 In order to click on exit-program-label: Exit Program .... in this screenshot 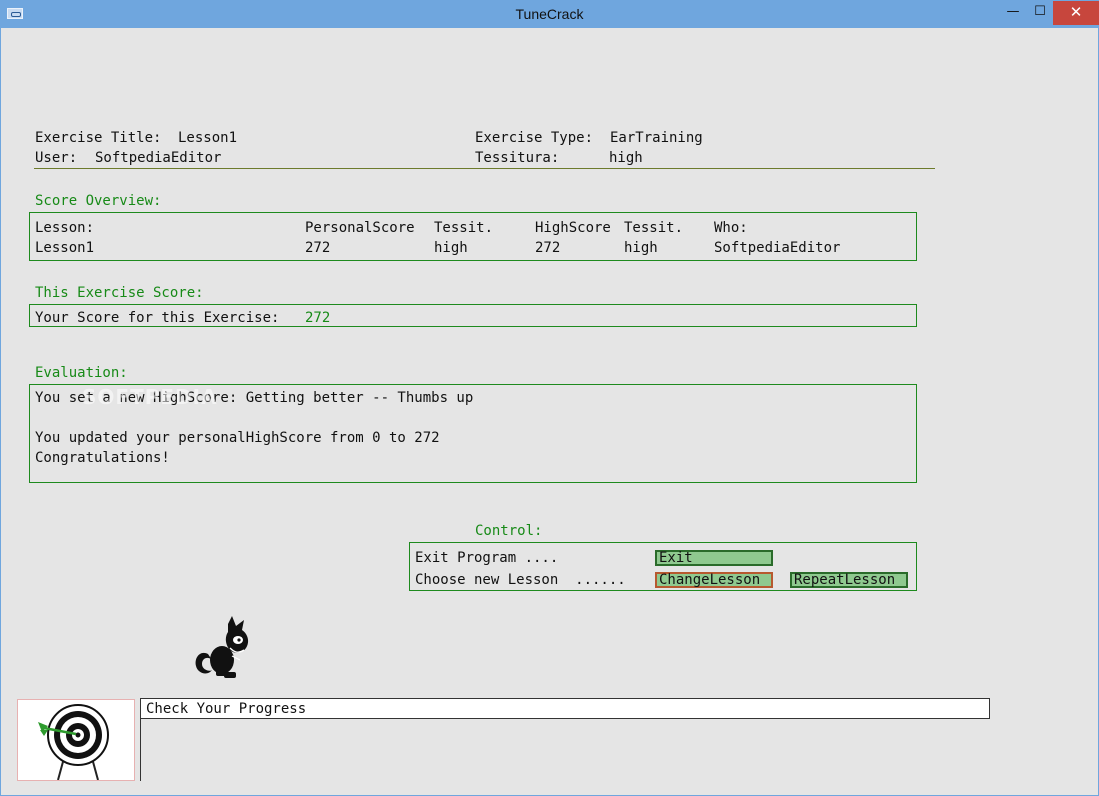, I will do `click(487, 558)`.